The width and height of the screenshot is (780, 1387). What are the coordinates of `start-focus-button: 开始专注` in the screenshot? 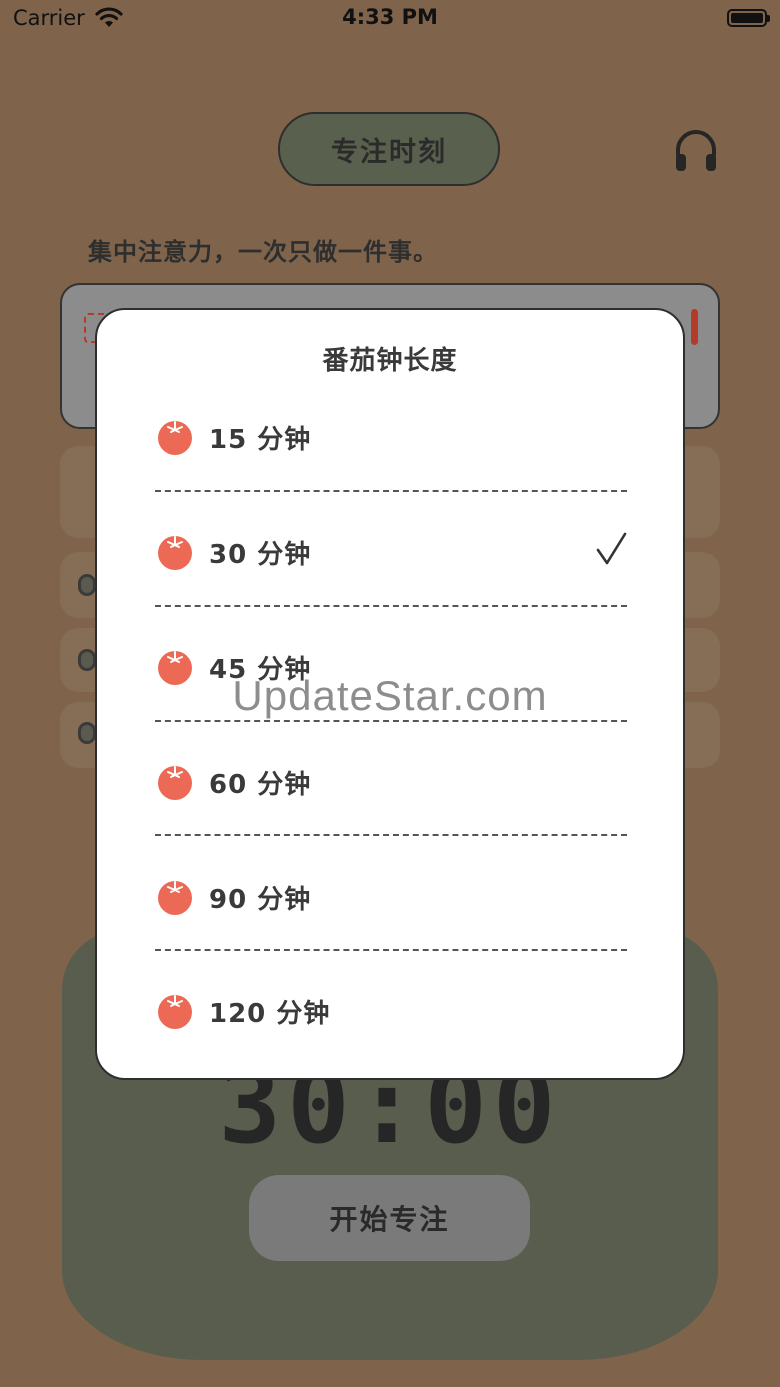 It's located at (389, 1218).